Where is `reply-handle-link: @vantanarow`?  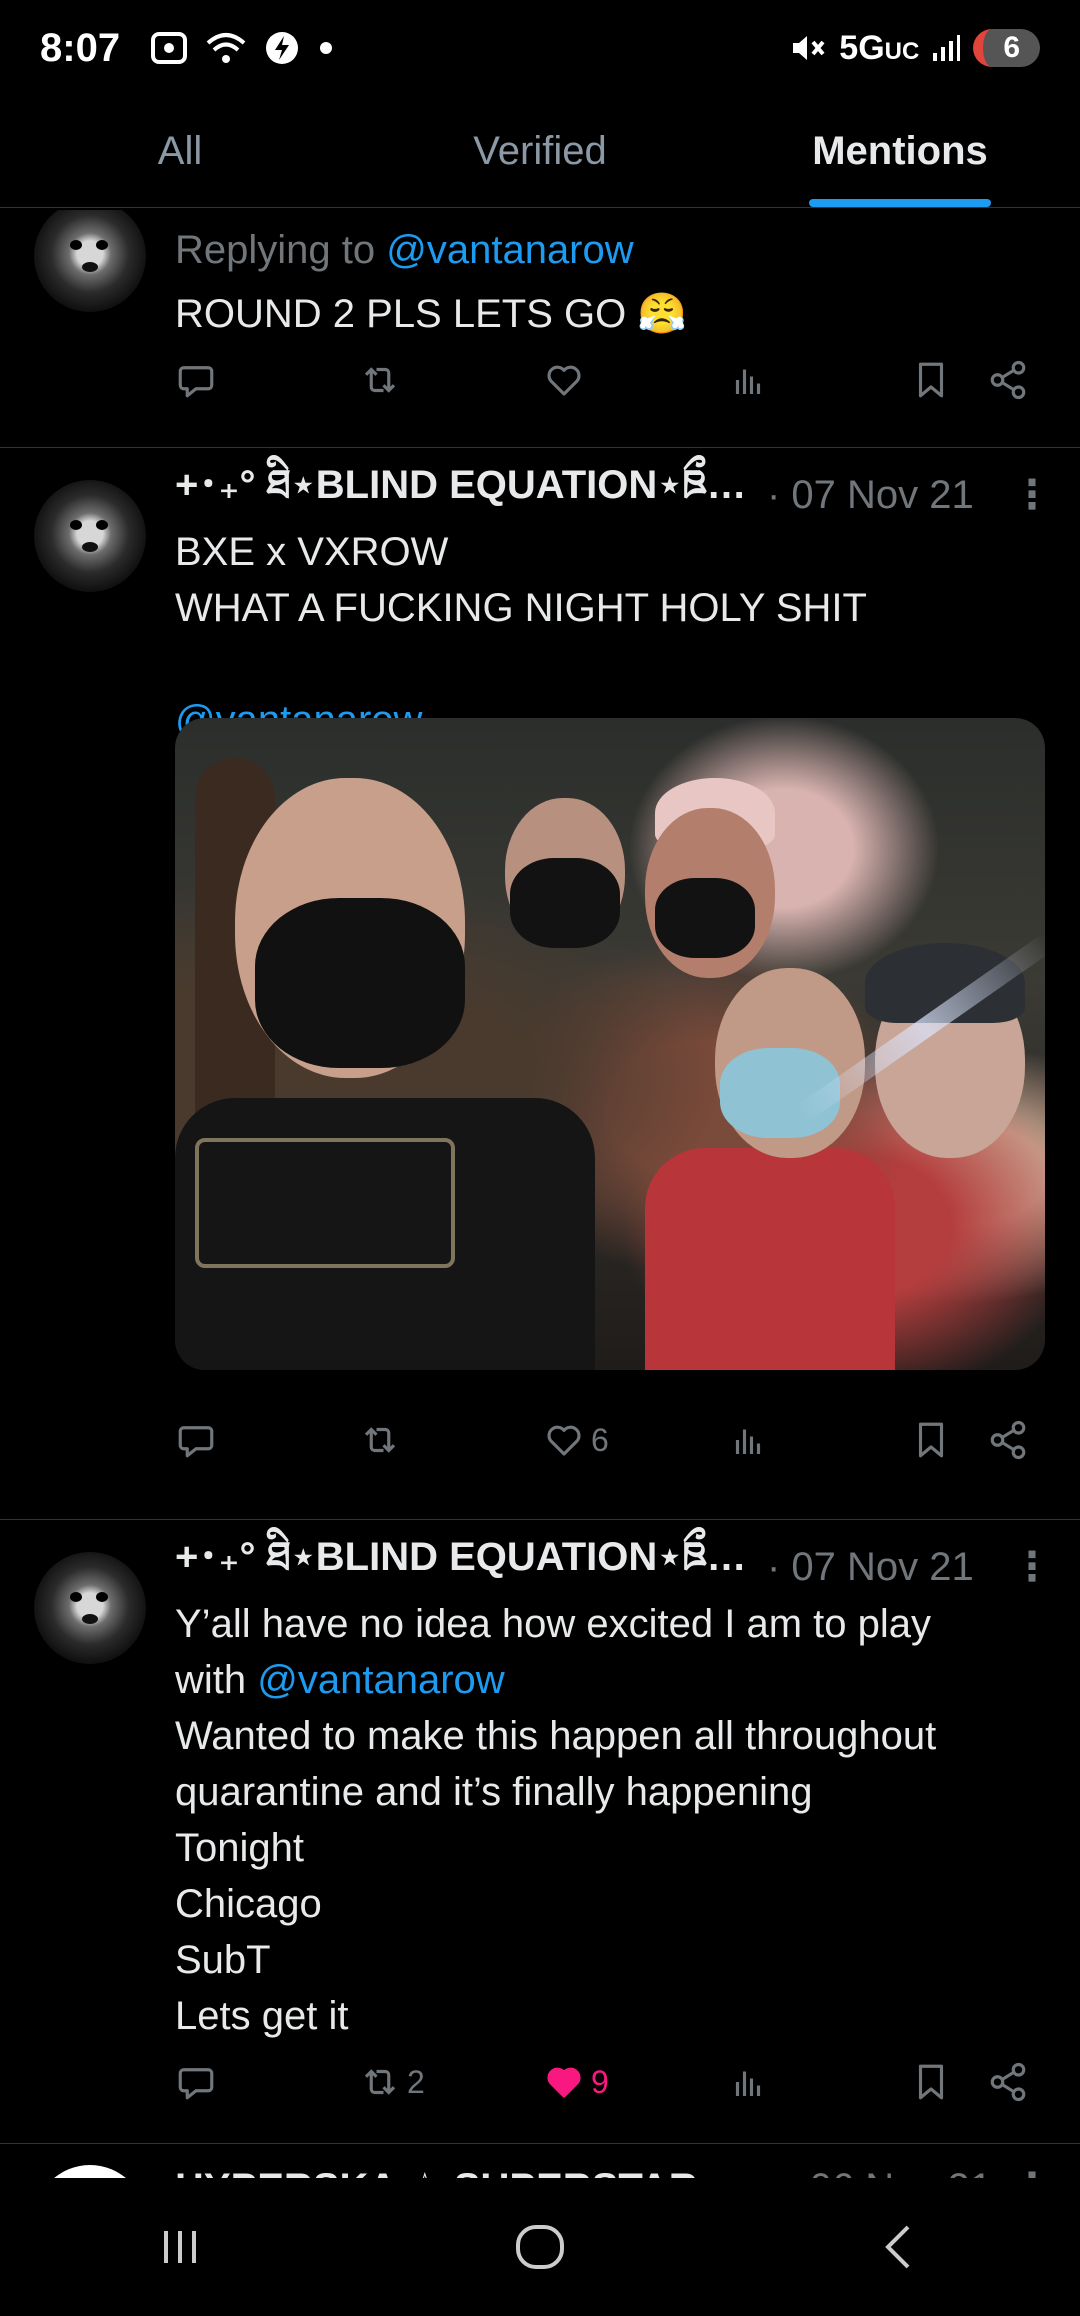
reply-handle-link: @vantanarow is located at coordinates (509, 250).